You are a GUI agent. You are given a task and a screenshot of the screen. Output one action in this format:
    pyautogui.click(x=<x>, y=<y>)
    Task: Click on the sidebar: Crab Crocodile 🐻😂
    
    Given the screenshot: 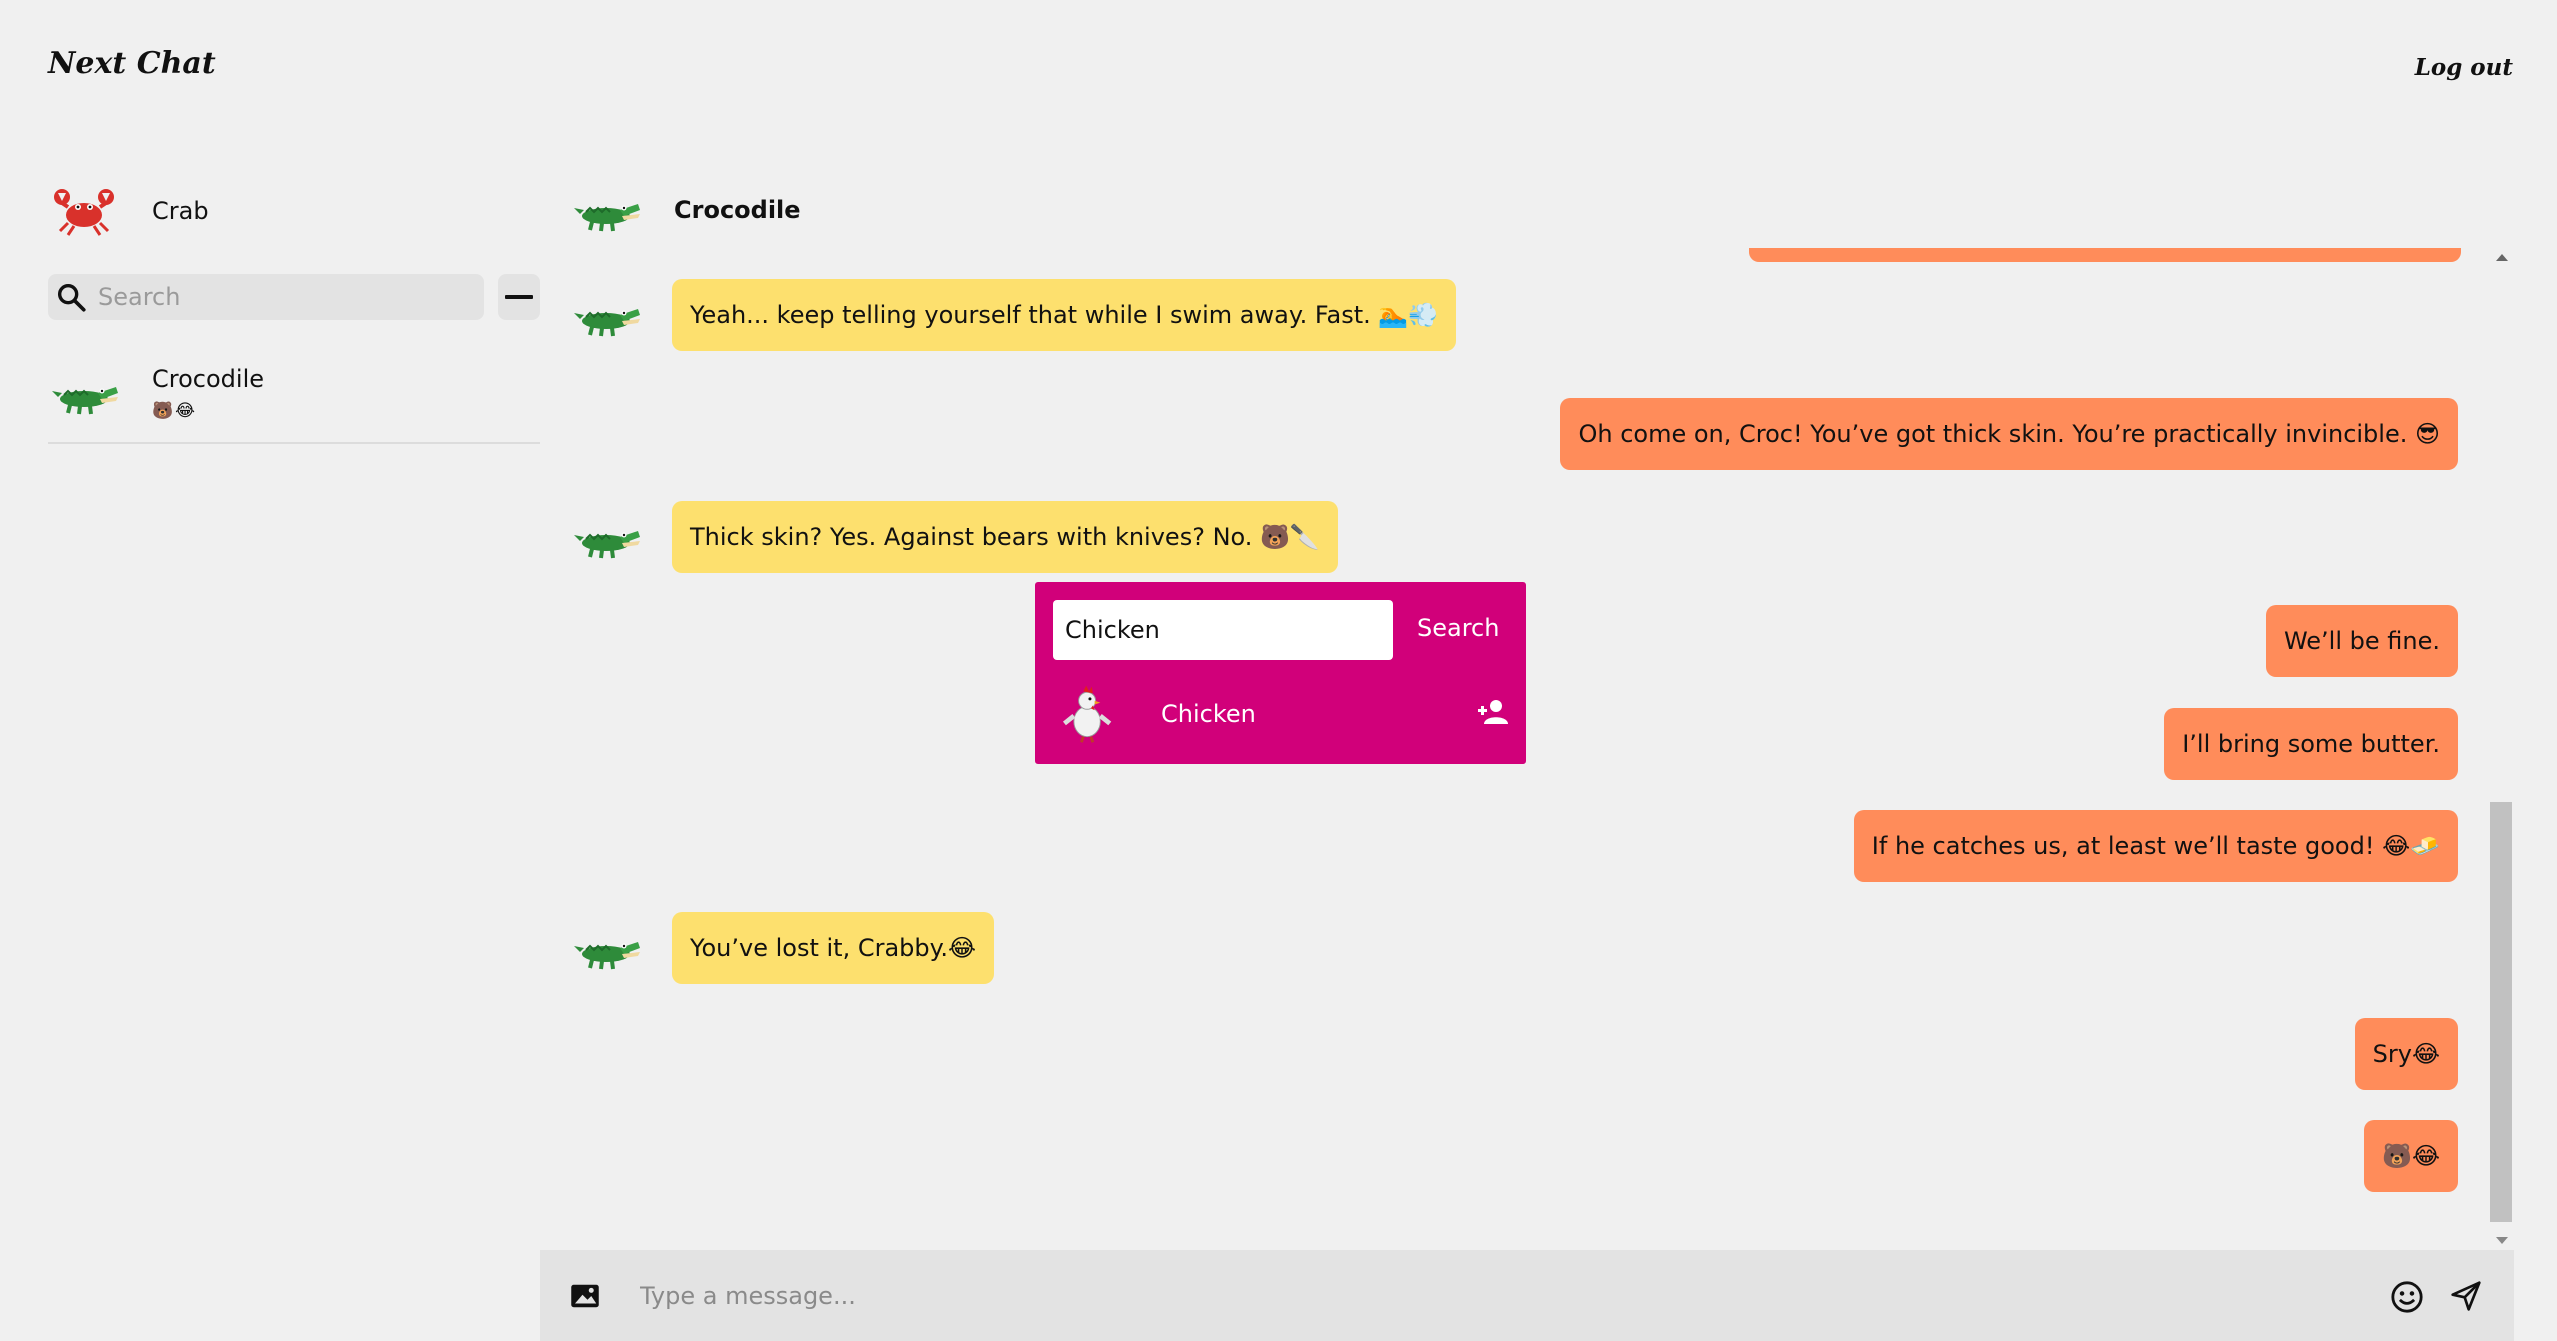 What is the action you would take?
    pyautogui.click(x=294, y=307)
    